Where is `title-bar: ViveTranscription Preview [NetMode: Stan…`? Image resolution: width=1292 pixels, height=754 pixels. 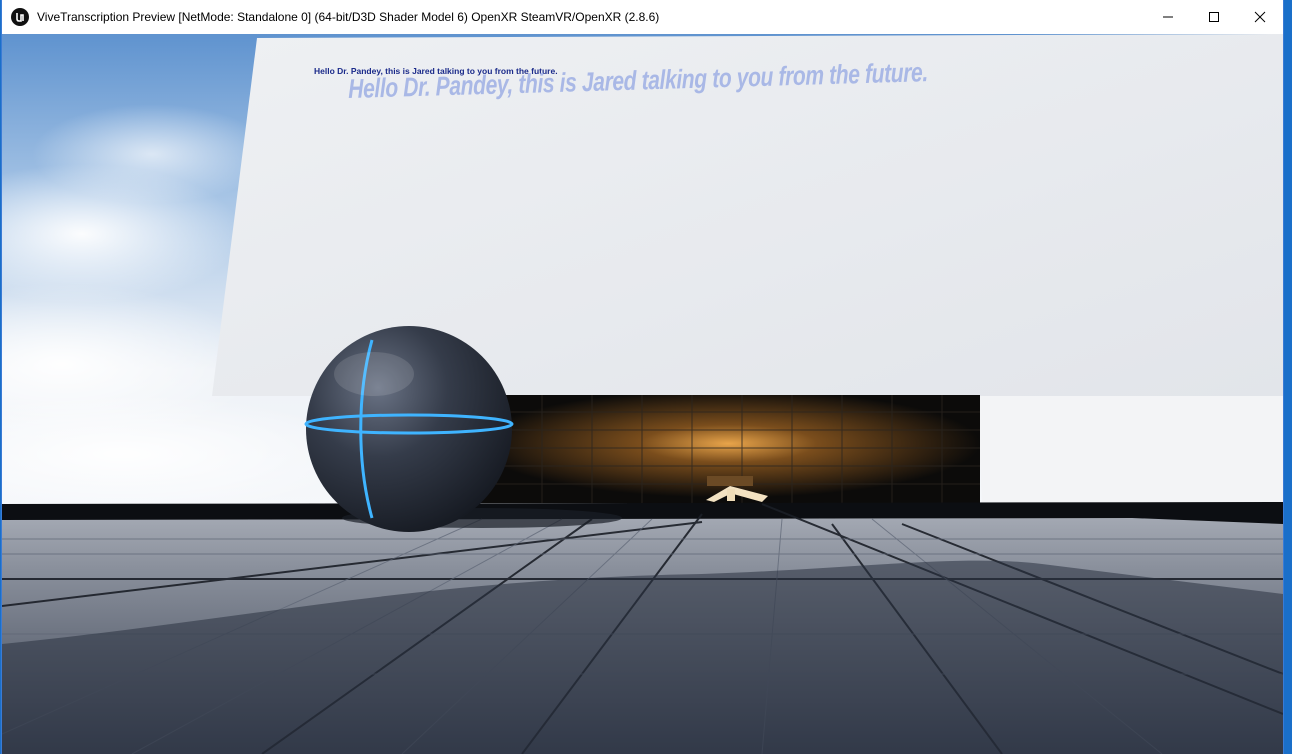
title-bar: ViveTranscription Preview [NetMode: Stan… is located at coordinates (642, 17).